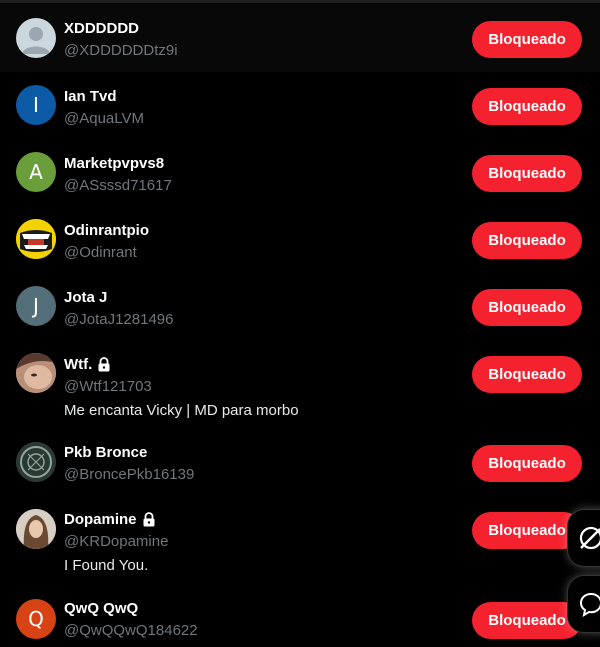  I want to click on user-handle: @Odinrant, so click(100, 252).